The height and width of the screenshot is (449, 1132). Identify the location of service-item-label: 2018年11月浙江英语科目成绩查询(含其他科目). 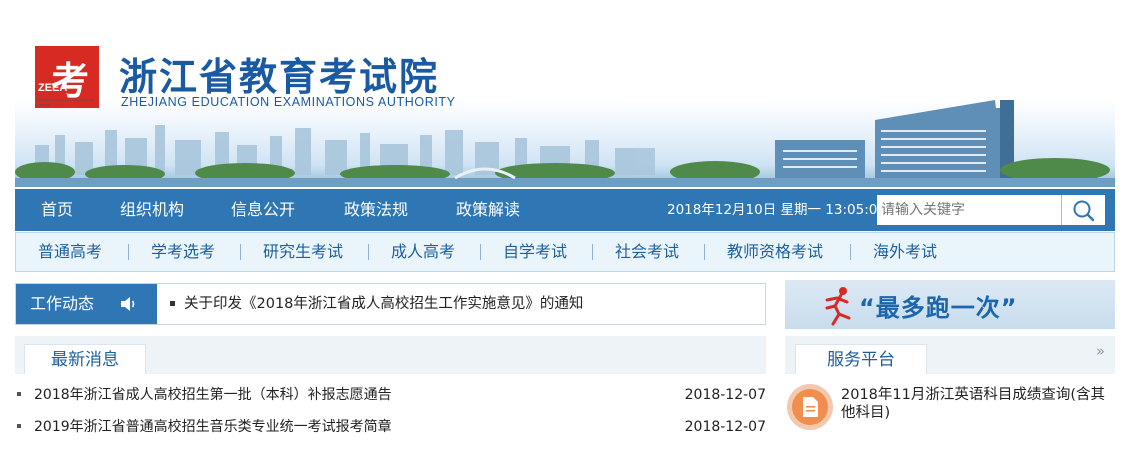
(976, 404).